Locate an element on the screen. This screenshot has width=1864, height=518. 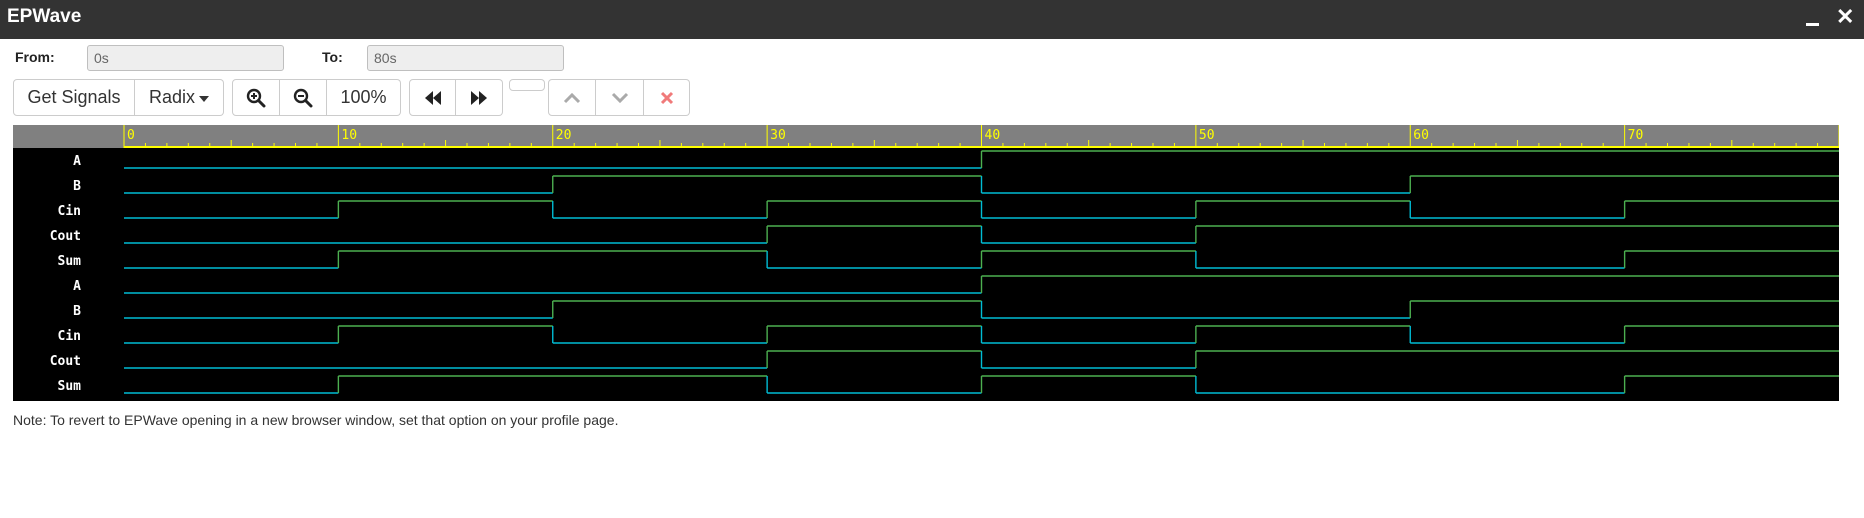
from-input is located at coordinates (185, 58).